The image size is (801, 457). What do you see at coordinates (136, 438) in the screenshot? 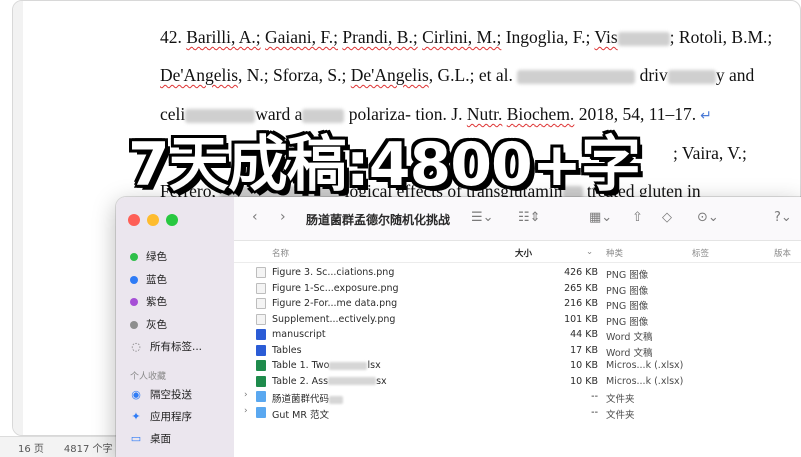
I see `desktop-icon: ▭` at bounding box center [136, 438].